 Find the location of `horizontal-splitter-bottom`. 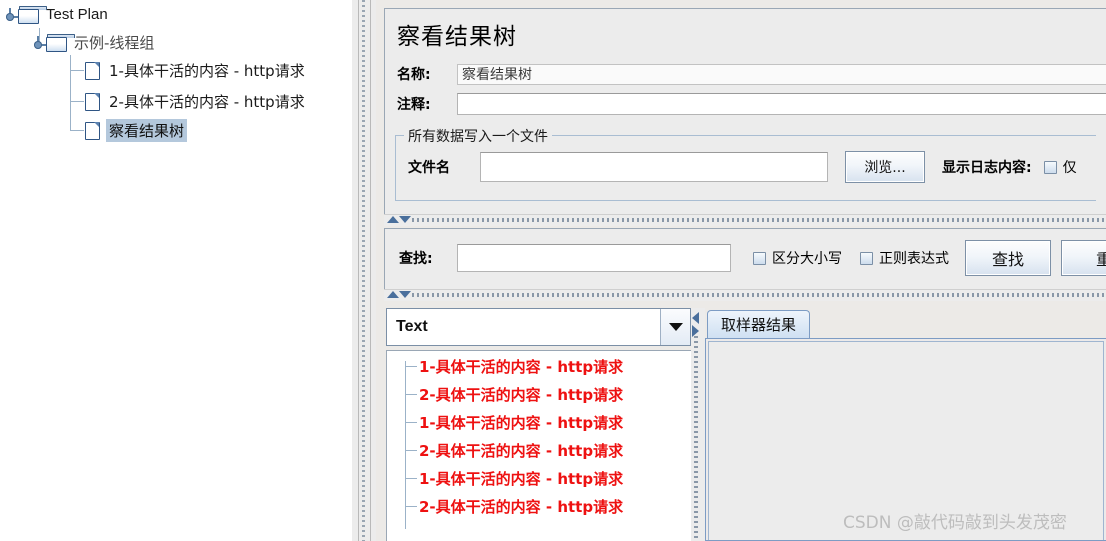

horizontal-splitter-bottom is located at coordinates (745, 295).